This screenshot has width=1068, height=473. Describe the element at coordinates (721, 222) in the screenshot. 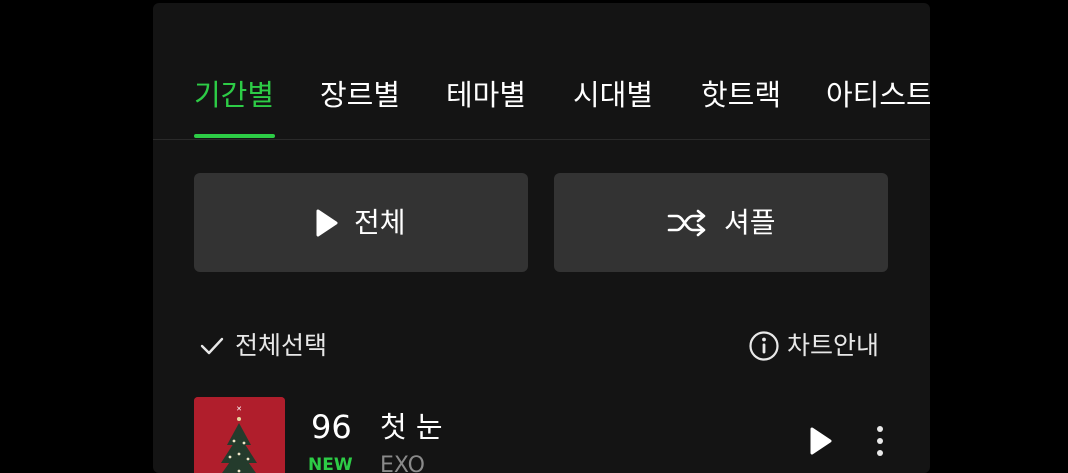

I see `shuffle-button: 셔플` at that location.